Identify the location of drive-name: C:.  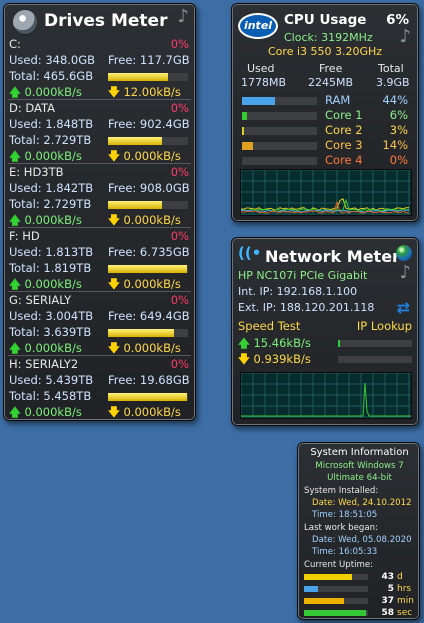
(15, 44).